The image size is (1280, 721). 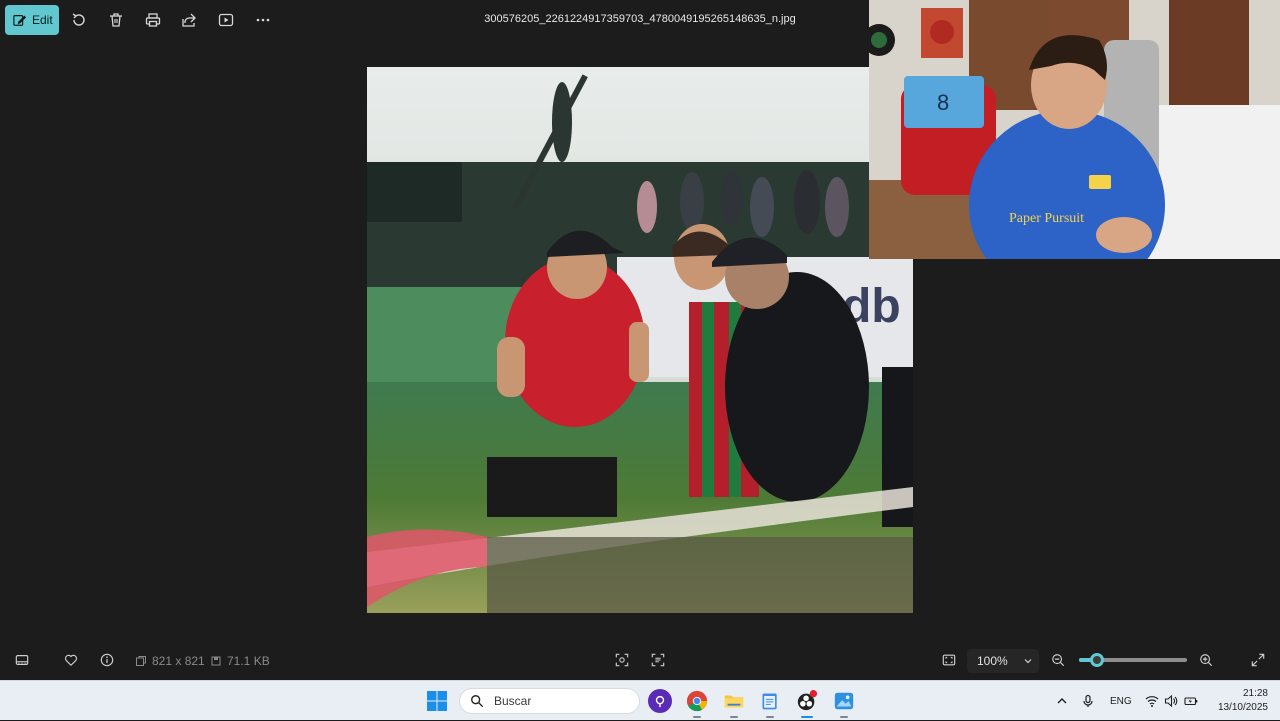 What do you see at coordinates (549, 701) in the screenshot?
I see `taskbar-search-box: Buscar` at bounding box center [549, 701].